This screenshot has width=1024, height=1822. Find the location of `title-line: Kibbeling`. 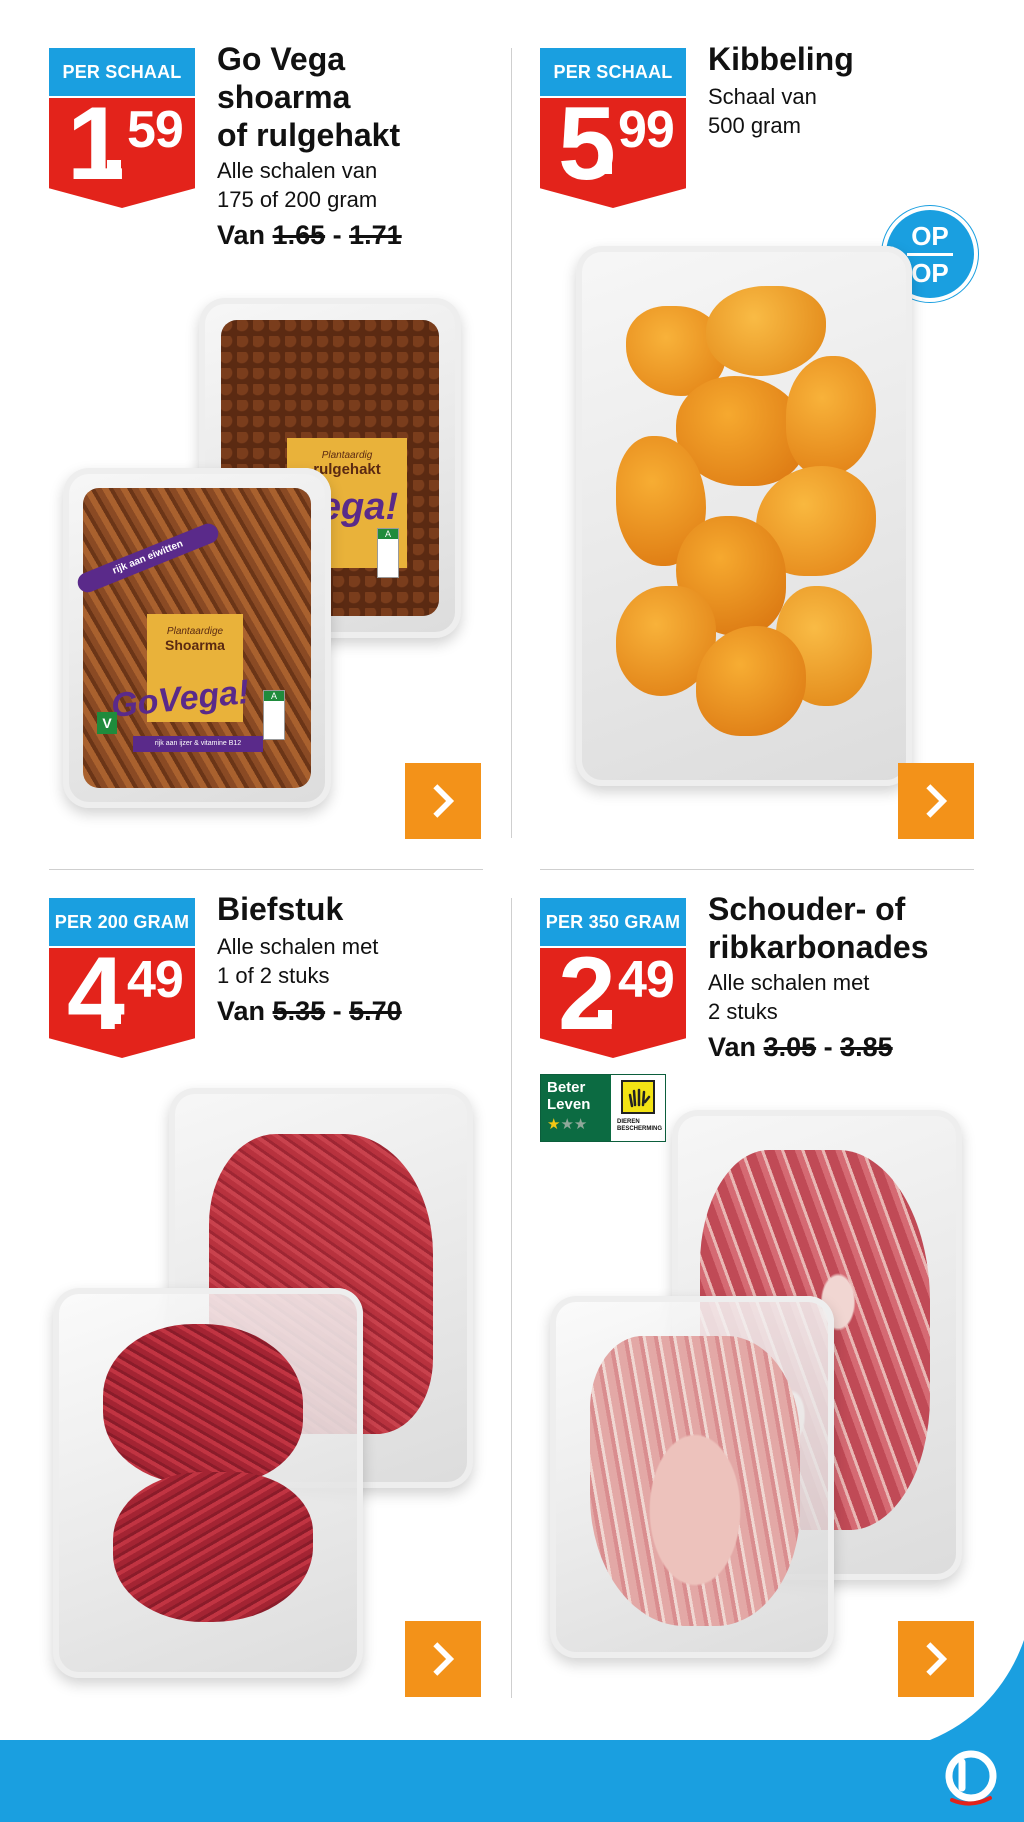

title-line: Kibbeling is located at coordinates (781, 59).